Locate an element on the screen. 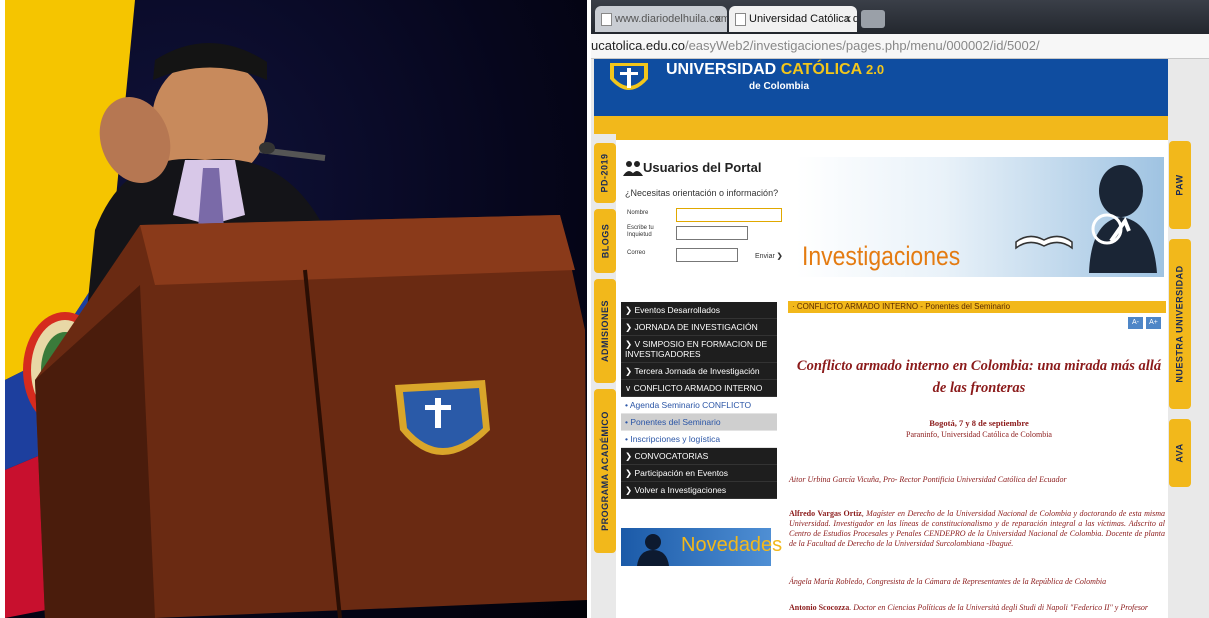  banner-title: Investigaciones is located at coordinates (881, 256).